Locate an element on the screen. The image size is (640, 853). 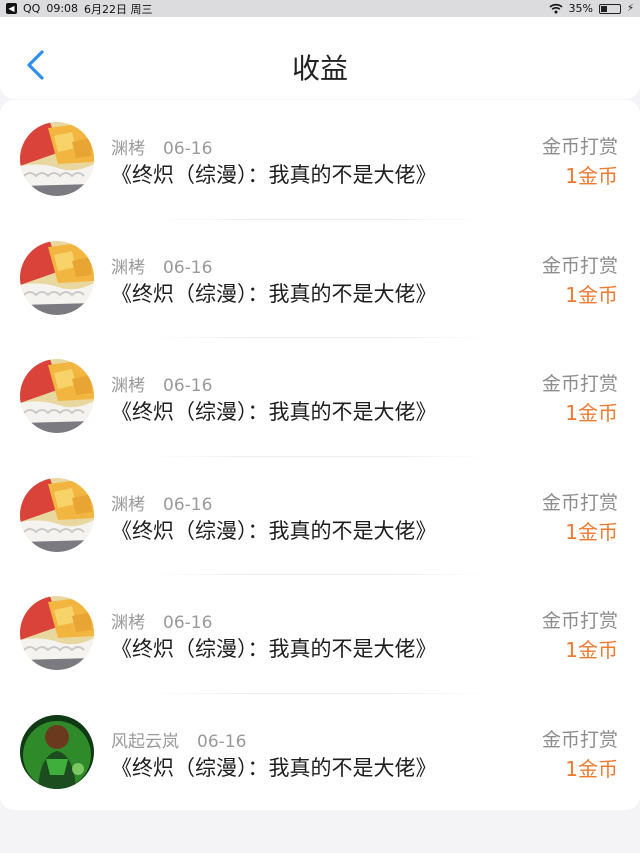
nav-bar: 收益 is located at coordinates (320, 58).